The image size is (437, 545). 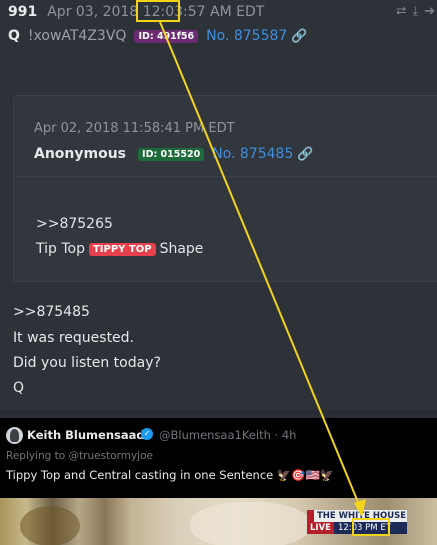 I want to click on tweet-handle: @Blumensaa1Keith, so click(x=215, y=435).